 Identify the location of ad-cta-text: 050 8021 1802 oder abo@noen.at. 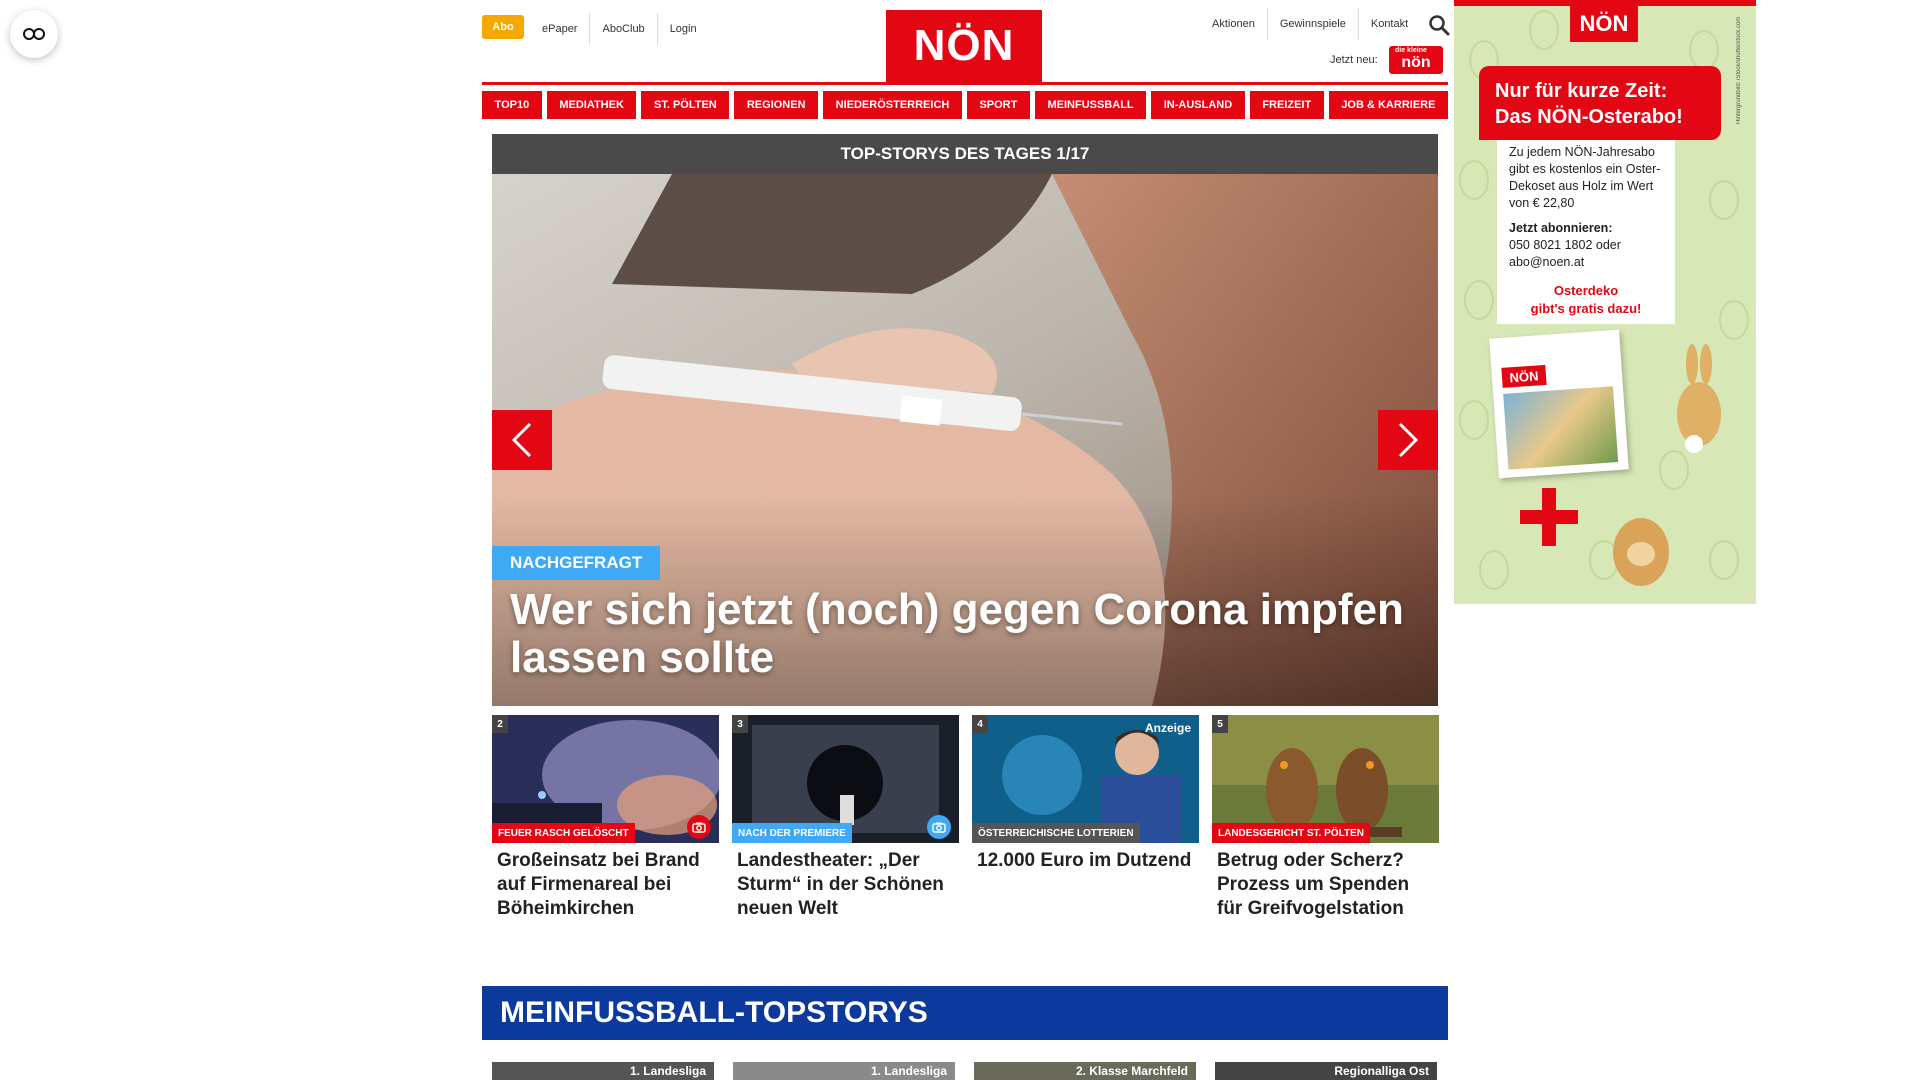
(1565, 253).